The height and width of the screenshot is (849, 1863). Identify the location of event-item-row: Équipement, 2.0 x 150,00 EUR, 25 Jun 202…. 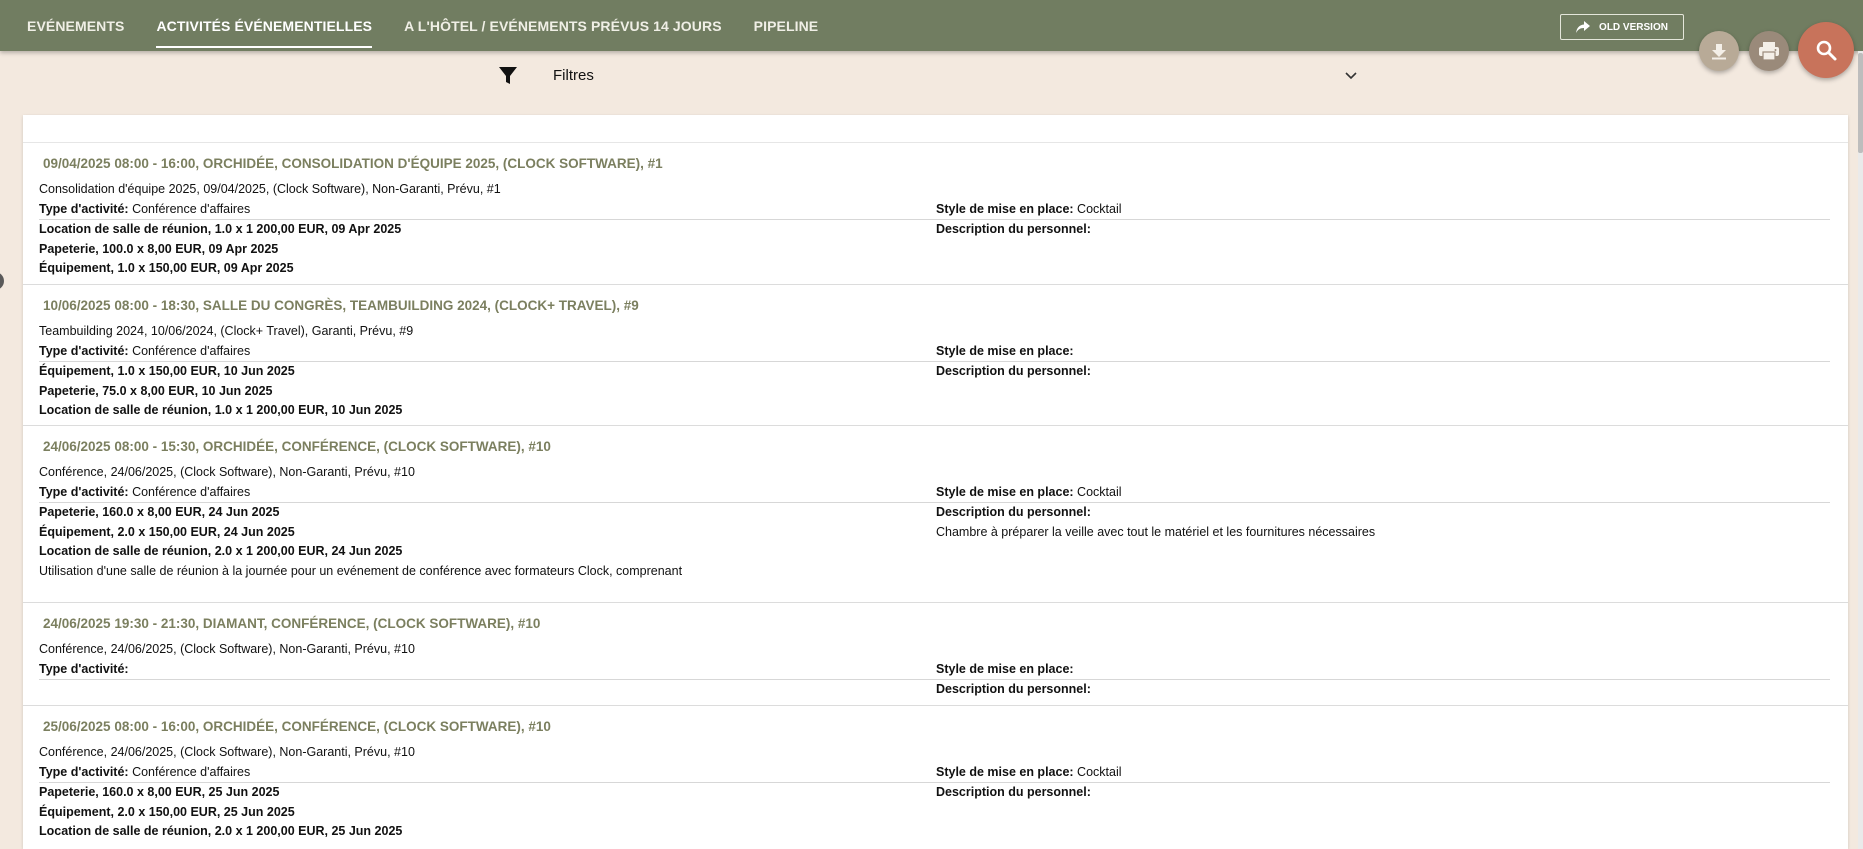
(934, 813).